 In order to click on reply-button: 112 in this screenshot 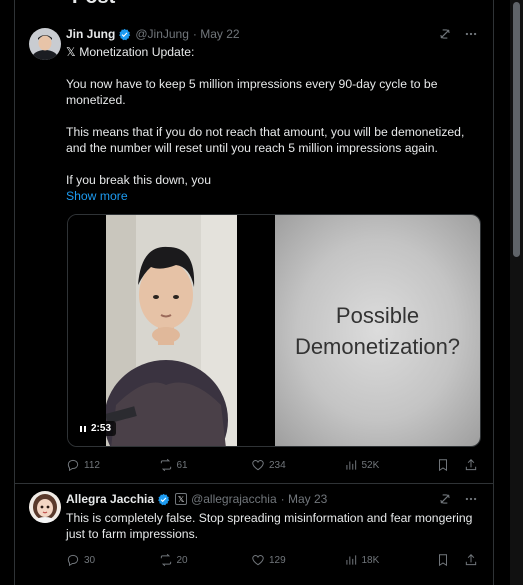, I will do `click(112, 465)`.